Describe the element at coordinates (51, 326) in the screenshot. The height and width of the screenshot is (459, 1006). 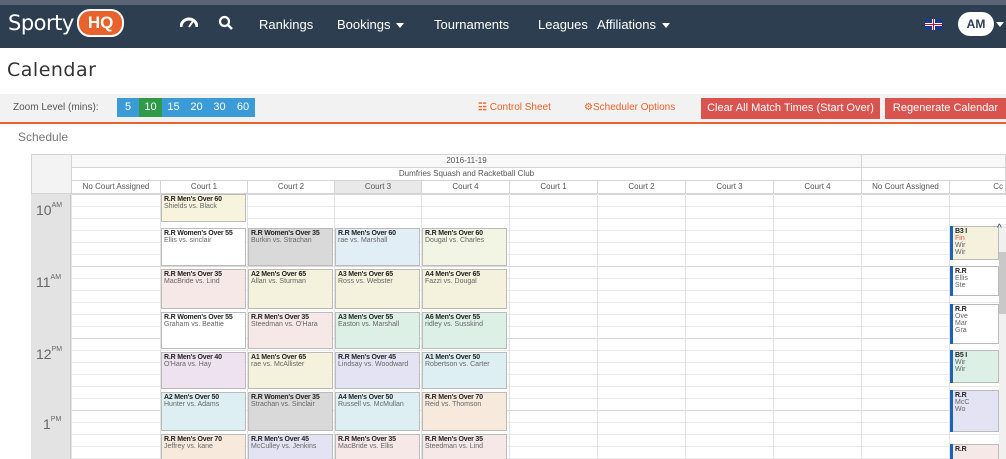
I see `time-column: 10AM 11AM 12PM 1PM` at that location.